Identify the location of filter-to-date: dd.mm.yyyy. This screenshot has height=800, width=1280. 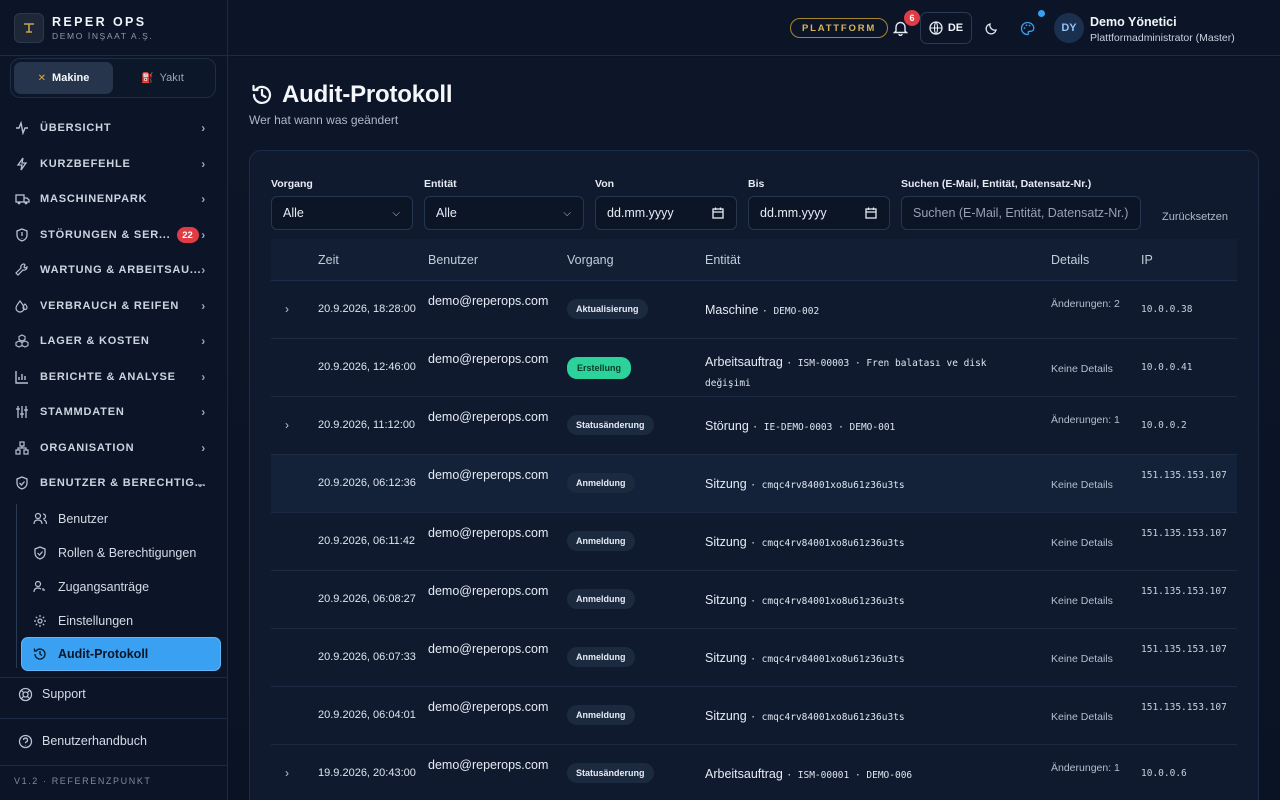
(819, 213).